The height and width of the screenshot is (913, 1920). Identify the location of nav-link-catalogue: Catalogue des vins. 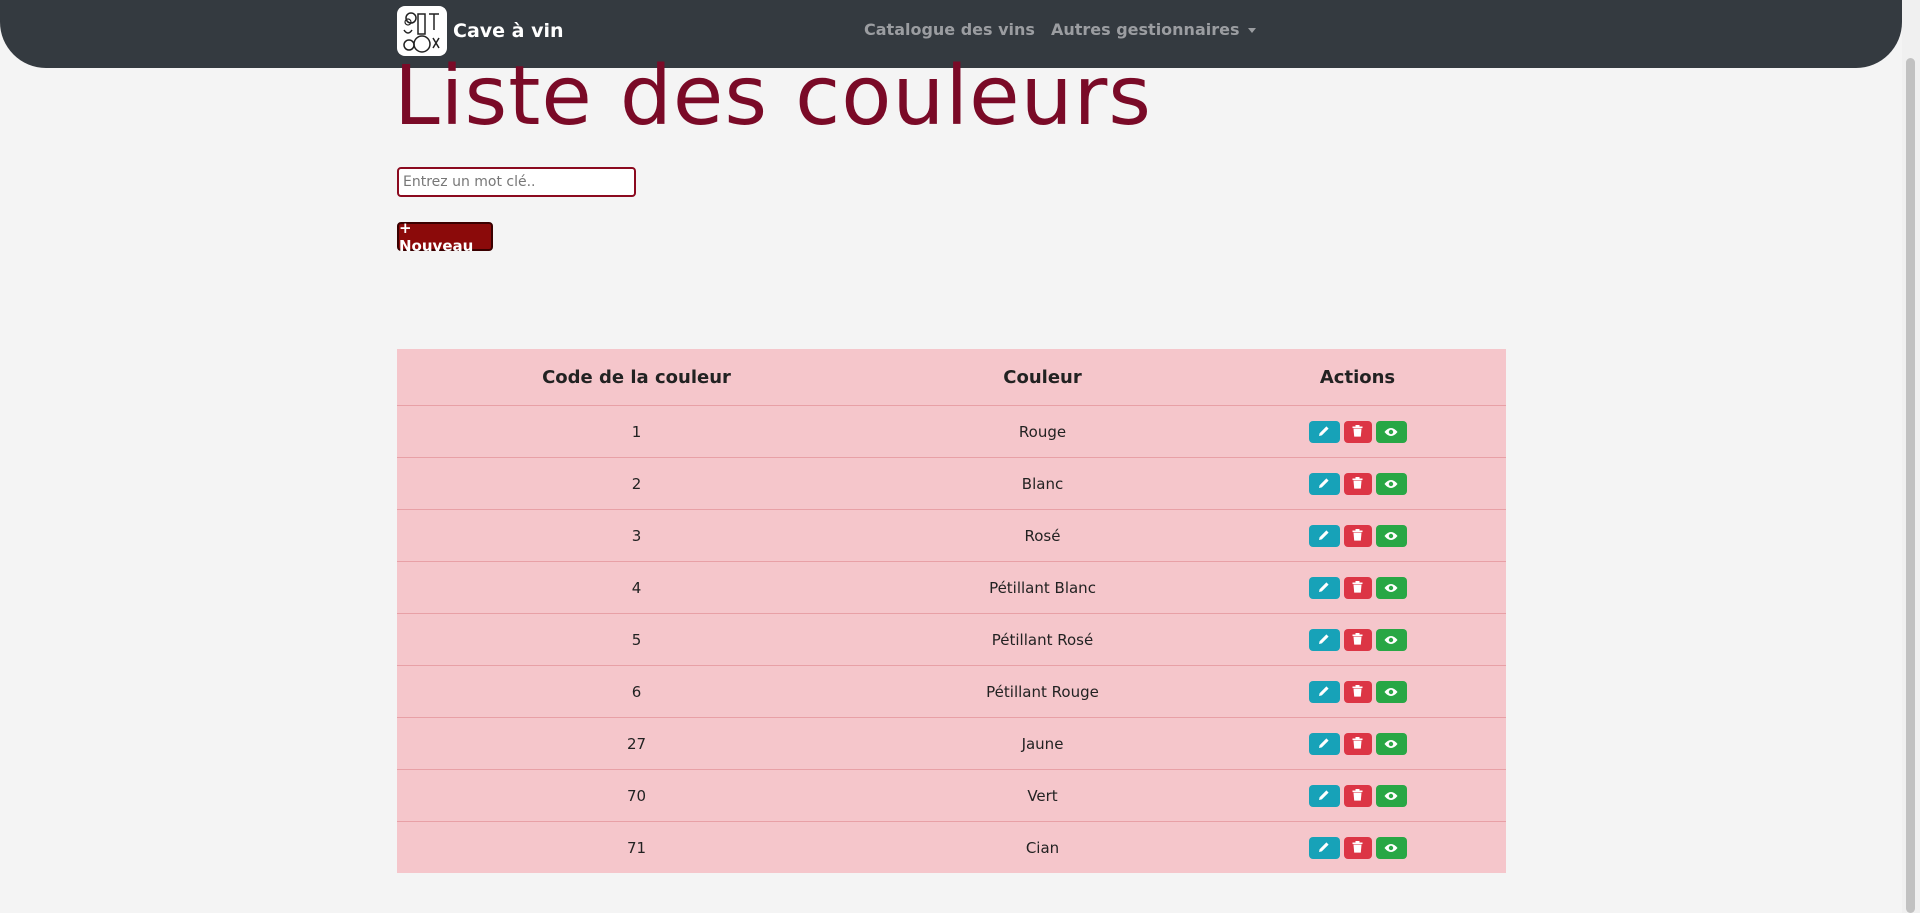
(949, 29).